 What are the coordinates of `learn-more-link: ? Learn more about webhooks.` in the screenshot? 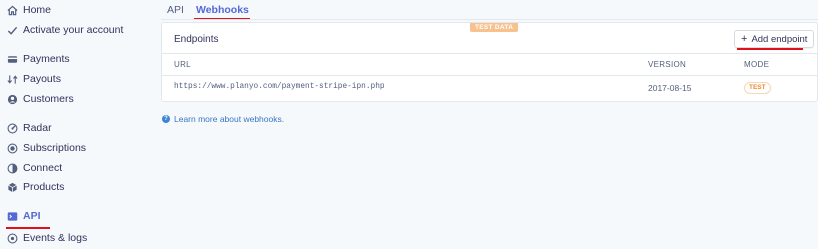 It's located at (223, 119).